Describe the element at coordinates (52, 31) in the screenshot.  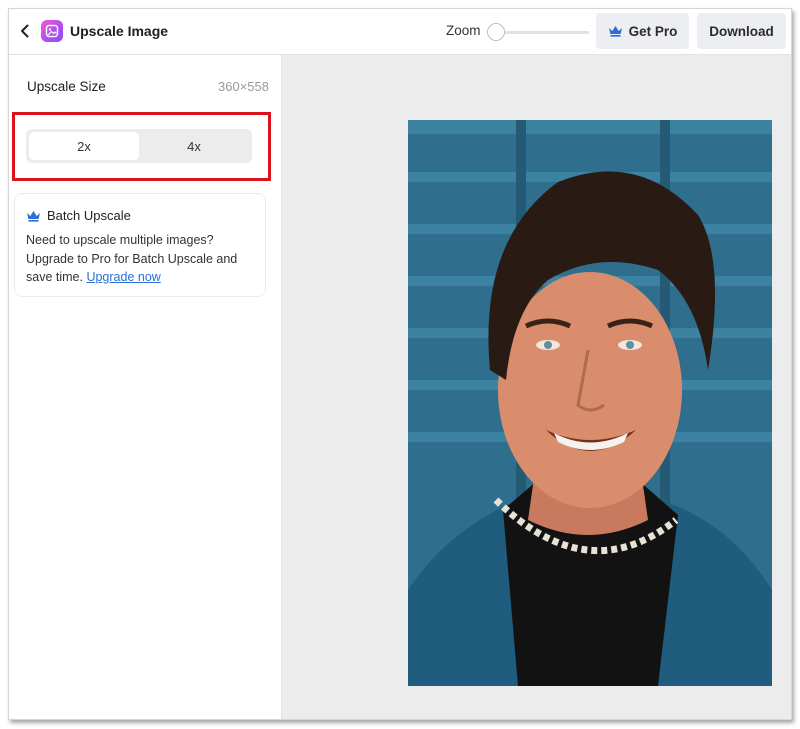
I see `upscale-app-icon` at that location.